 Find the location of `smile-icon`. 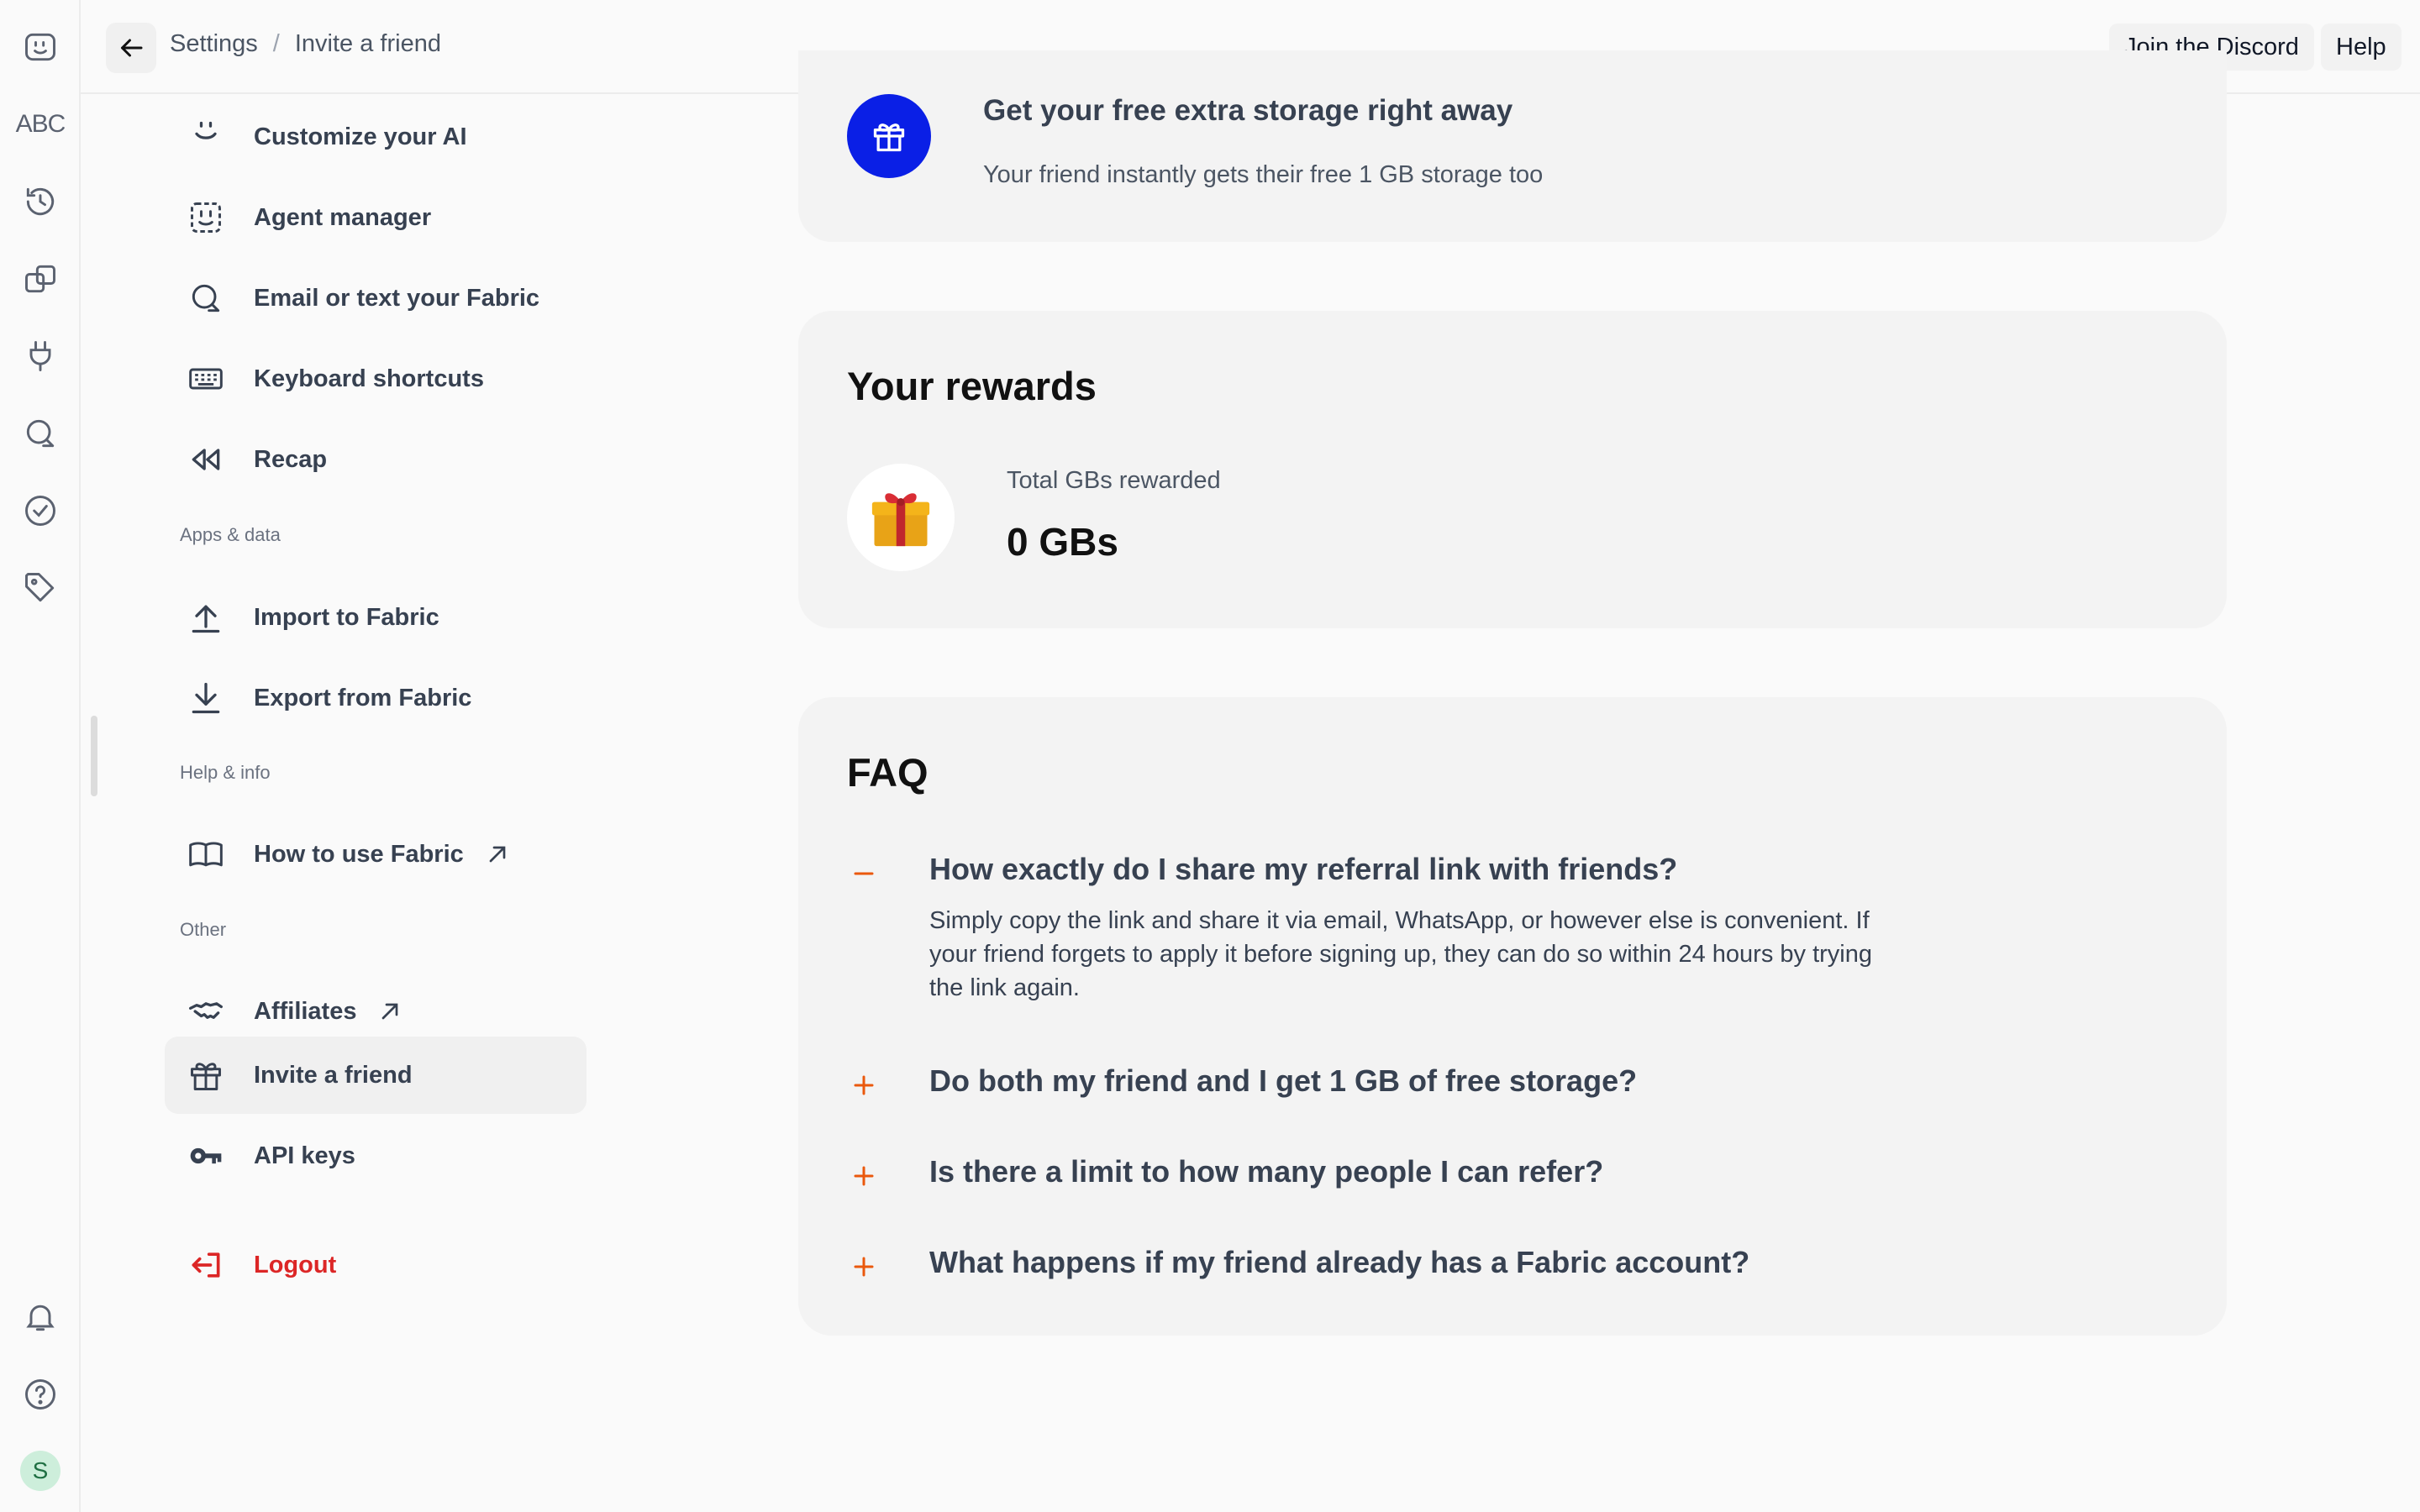

smile-icon is located at coordinates (206, 137).